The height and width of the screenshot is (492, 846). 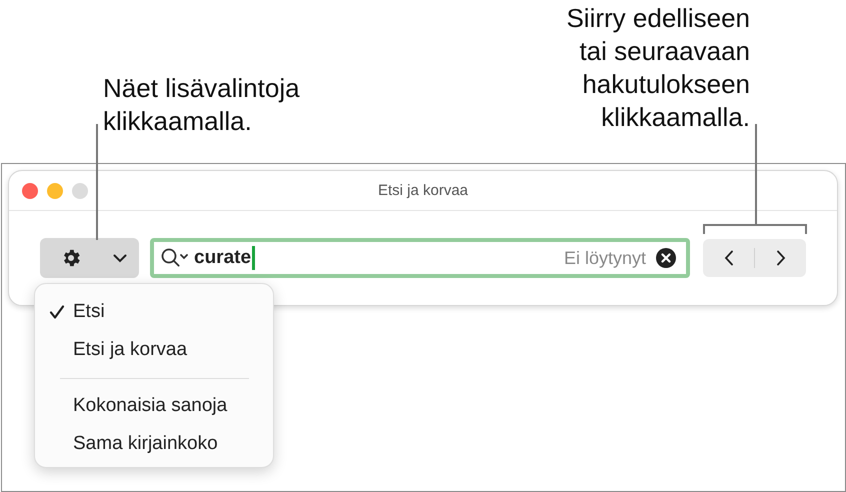 What do you see at coordinates (120, 258) in the screenshot?
I see `chevron-down-icon` at bounding box center [120, 258].